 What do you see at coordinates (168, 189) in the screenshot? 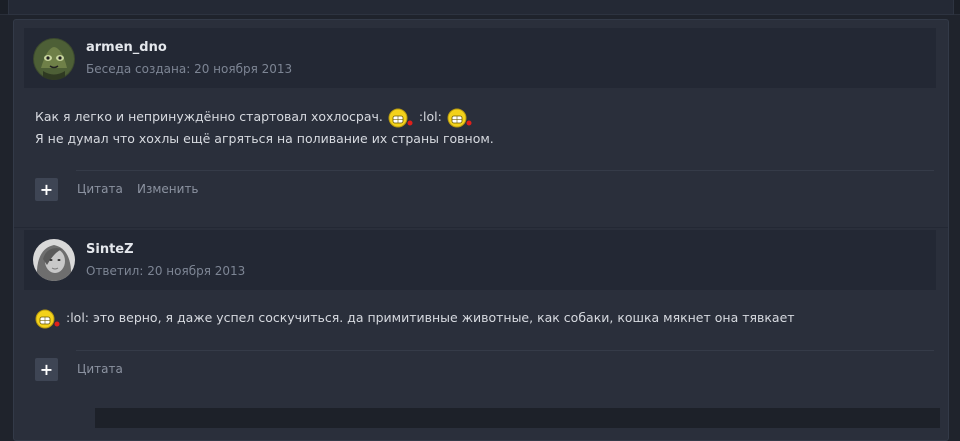
I see `edit-link: Изменить` at bounding box center [168, 189].